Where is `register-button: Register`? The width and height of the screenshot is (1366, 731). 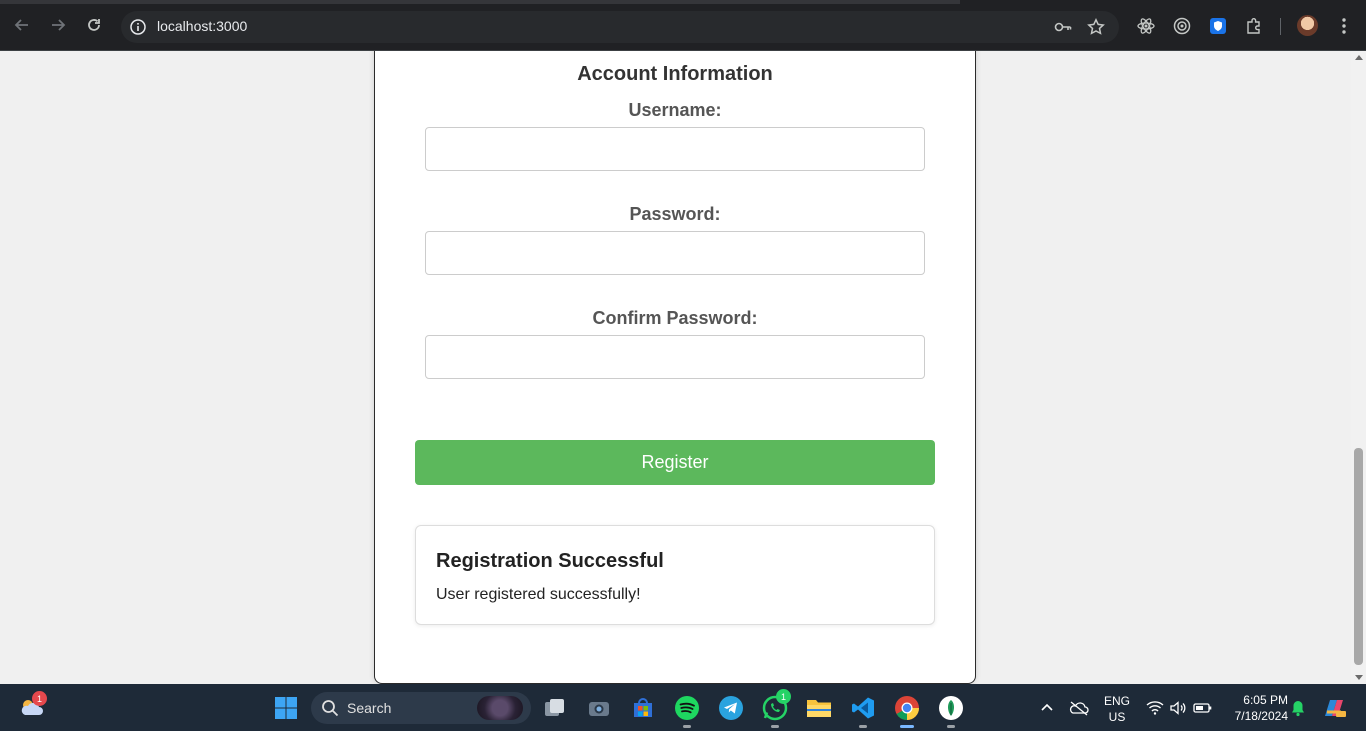 register-button: Register is located at coordinates (675, 462).